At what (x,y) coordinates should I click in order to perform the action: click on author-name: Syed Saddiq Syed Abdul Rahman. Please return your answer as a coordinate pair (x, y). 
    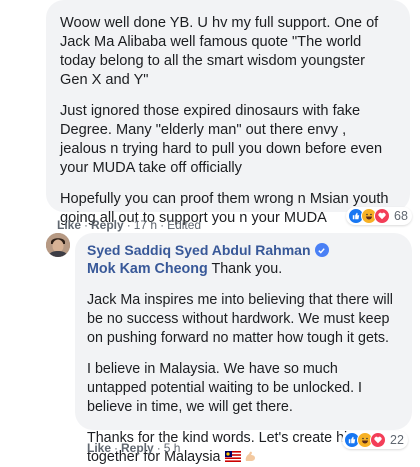
    Looking at the image, I should click on (199, 250).